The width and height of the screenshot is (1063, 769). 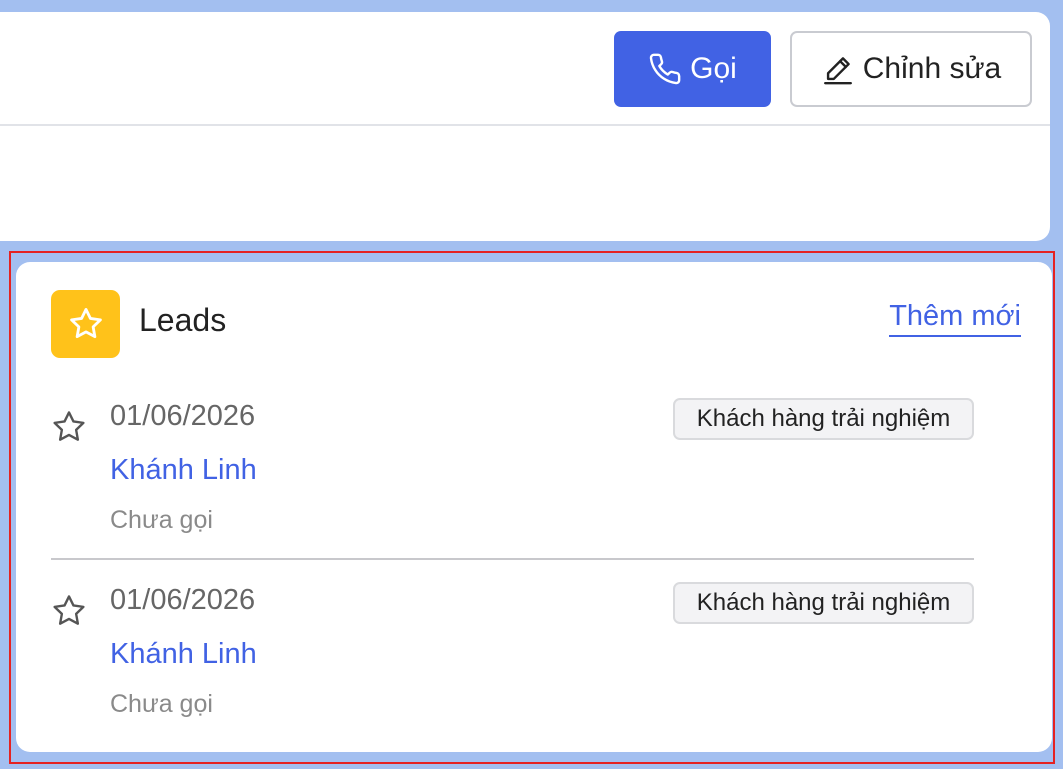 I want to click on add-lead-link: Thêm mới, so click(x=955, y=318).